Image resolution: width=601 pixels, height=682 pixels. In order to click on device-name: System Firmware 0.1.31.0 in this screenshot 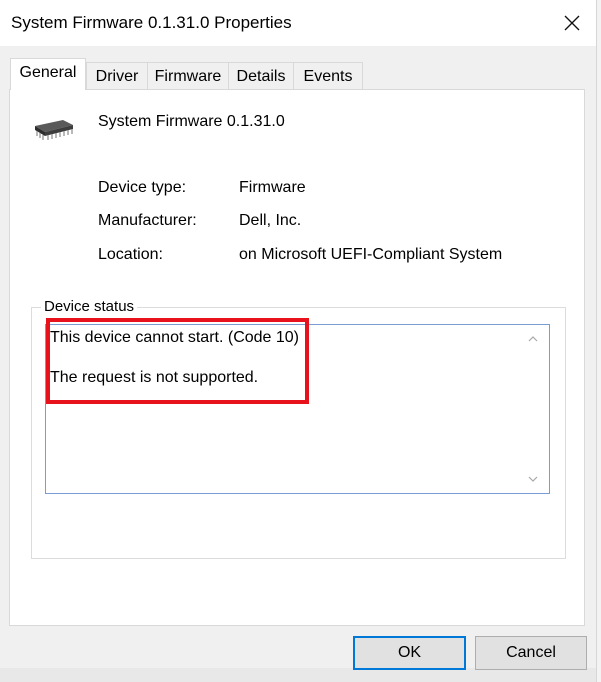, I will do `click(191, 121)`.